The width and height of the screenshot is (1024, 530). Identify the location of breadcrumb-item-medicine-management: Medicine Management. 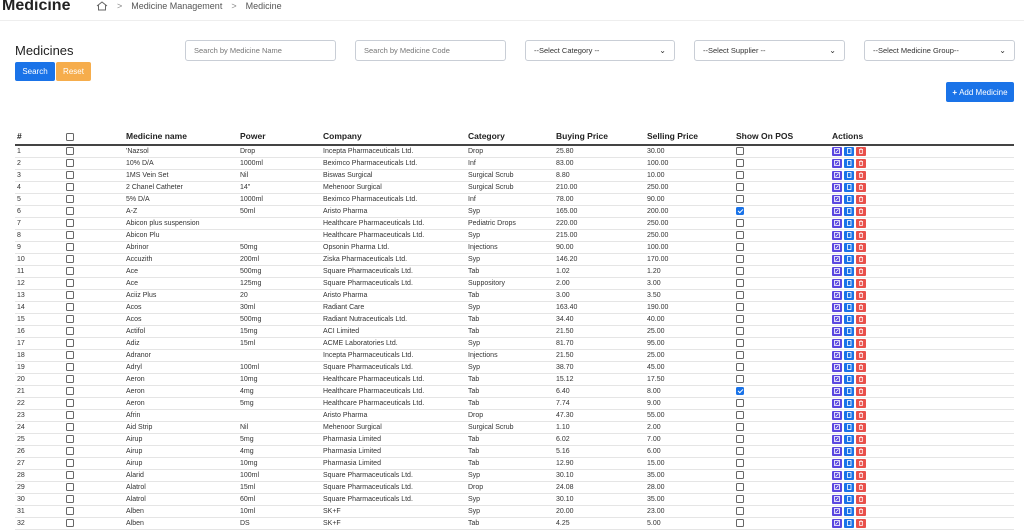
(176, 6).